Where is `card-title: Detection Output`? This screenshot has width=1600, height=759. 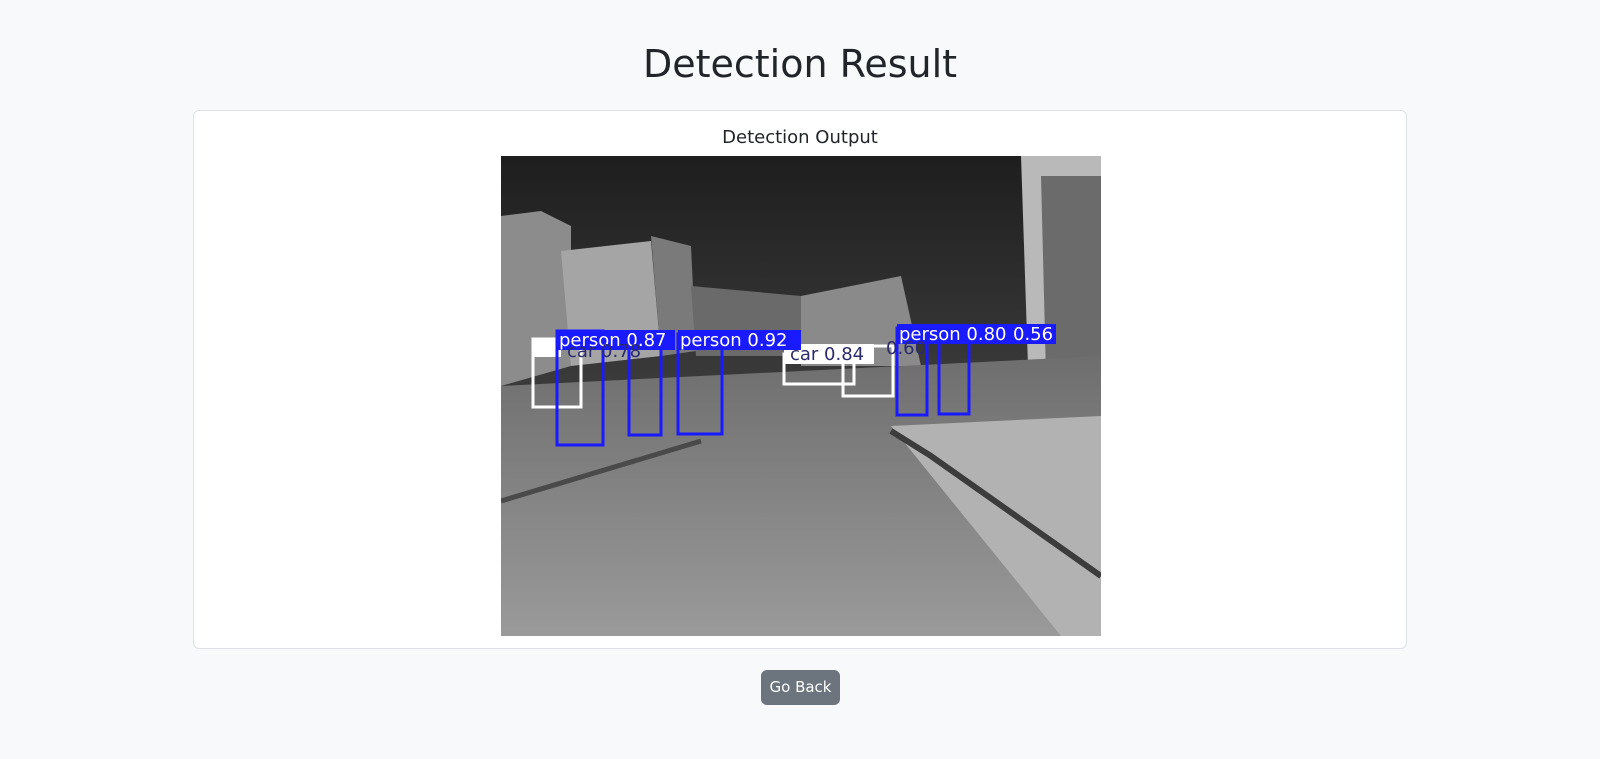
card-title: Detection Output is located at coordinates (800, 137).